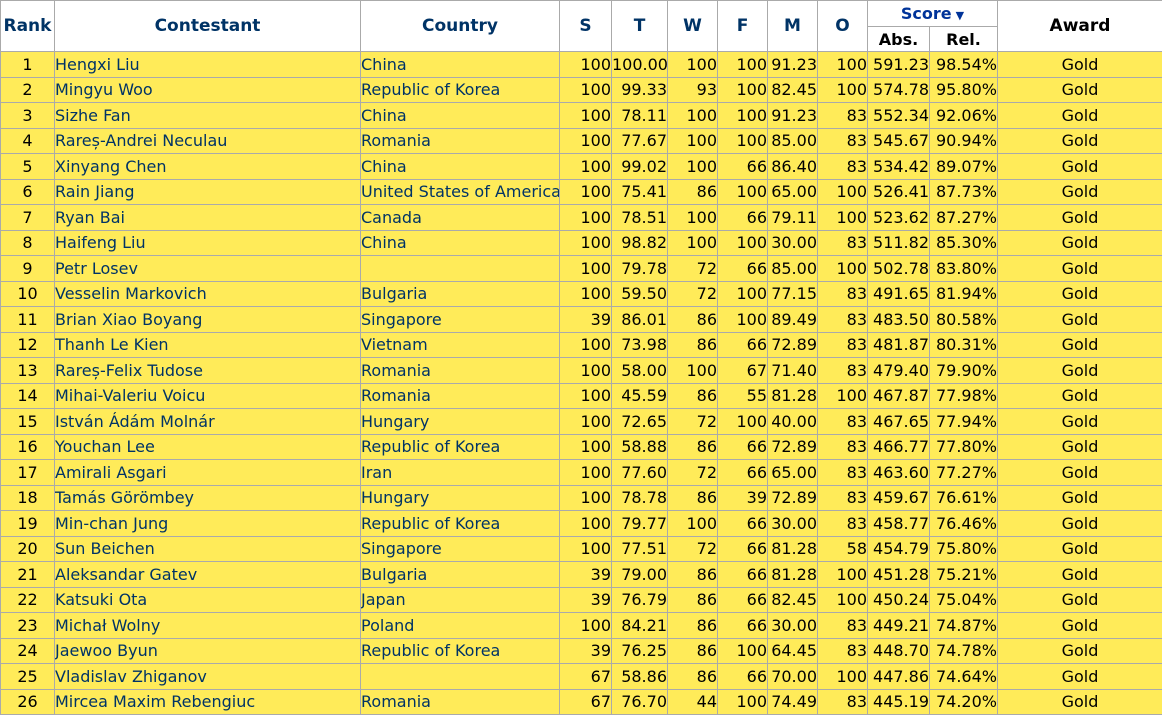 The image size is (1162, 718). I want to click on score-t: 77.51, so click(639, 548).